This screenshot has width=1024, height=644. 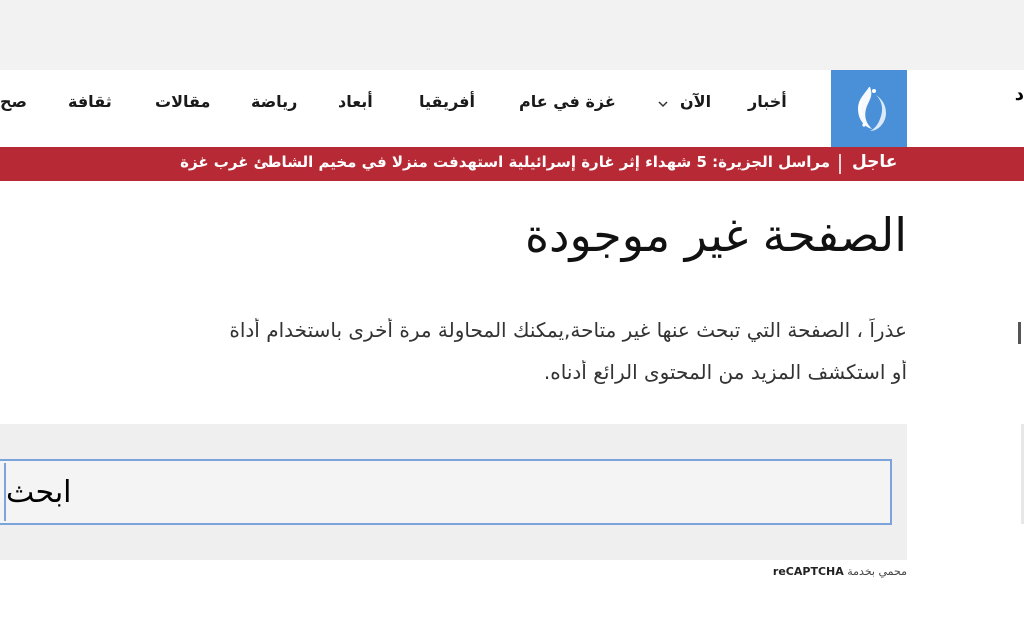 What do you see at coordinates (5, 492) in the screenshot?
I see `text-cursor` at bounding box center [5, 492].